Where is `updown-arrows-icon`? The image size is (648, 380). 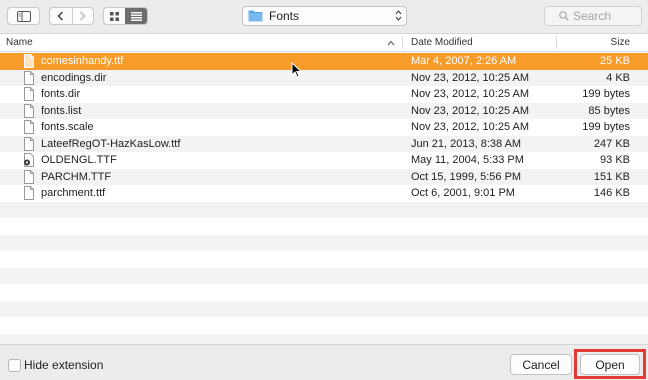
updown-arrows-icon is located at coordinates (398, 15).